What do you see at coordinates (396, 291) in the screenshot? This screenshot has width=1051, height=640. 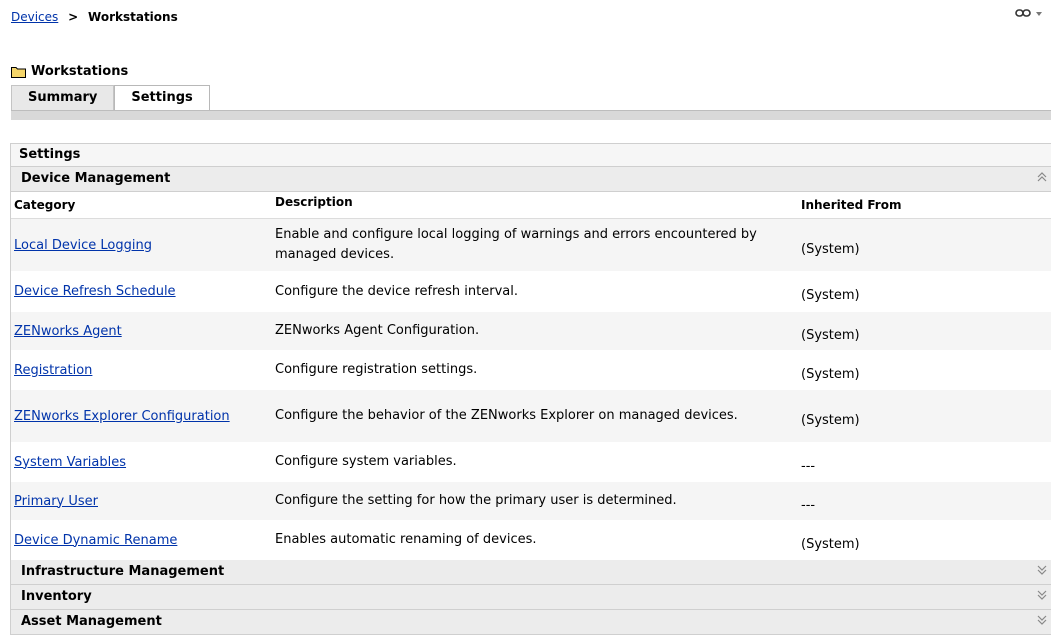 I see `row-description: Configure the device refresh interval.` at bounding box center [396, 291].